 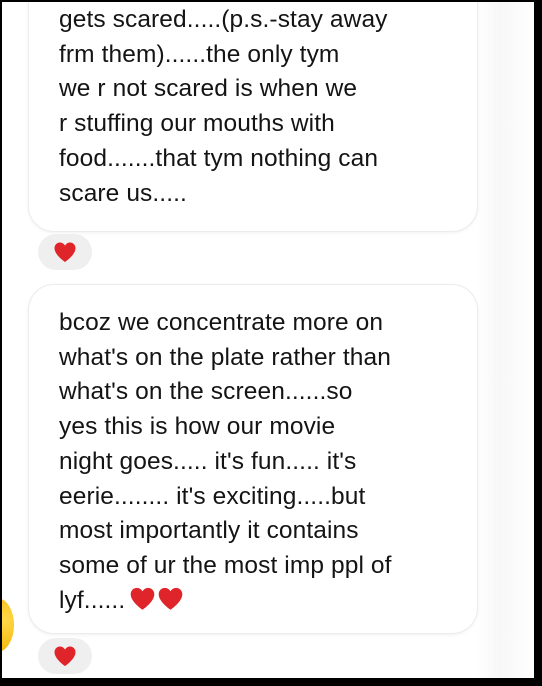 I want to click on side-edge, so click(x=505, y=340).